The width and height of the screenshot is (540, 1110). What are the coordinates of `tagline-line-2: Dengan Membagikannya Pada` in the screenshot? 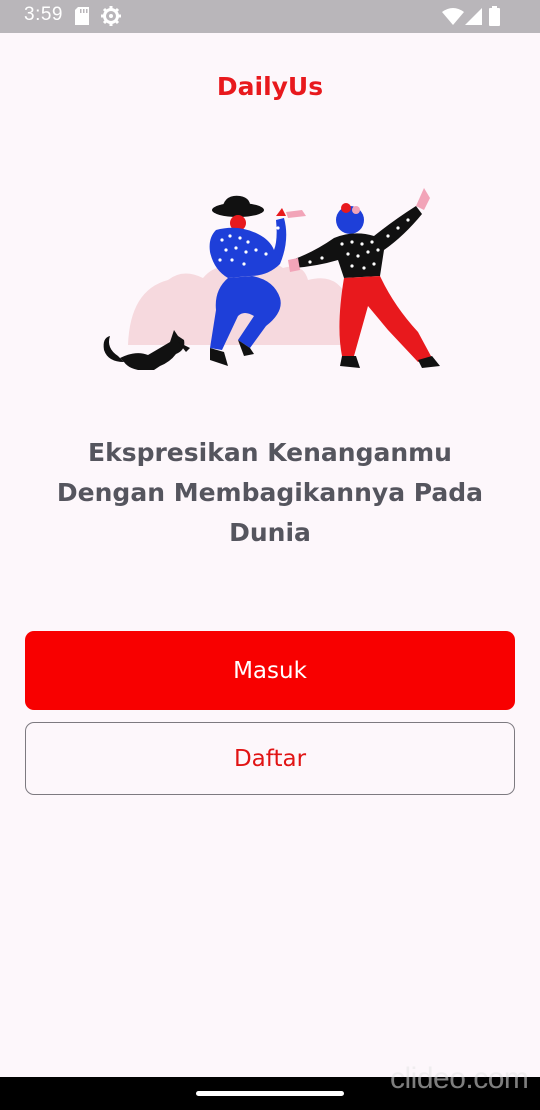 It's located at (270, 492).